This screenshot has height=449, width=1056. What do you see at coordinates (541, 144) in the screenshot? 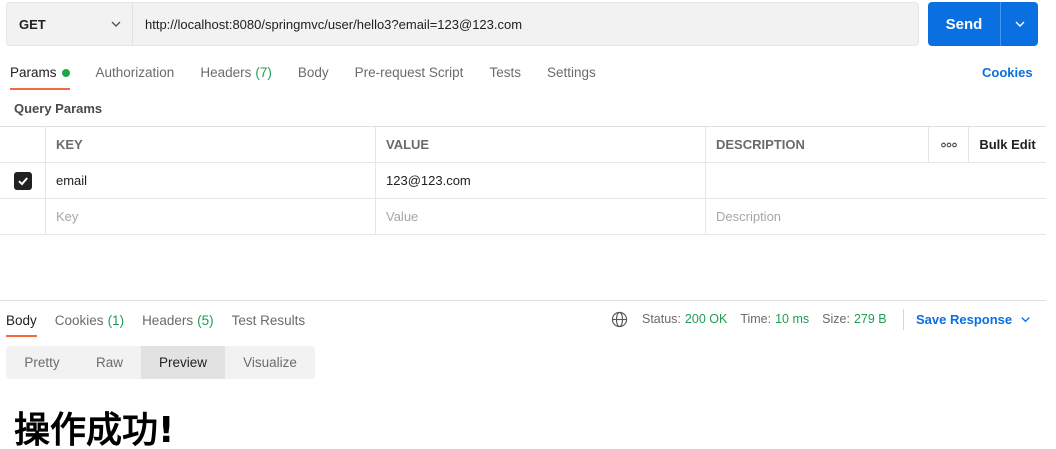
I see `column-header-value: VALUE` at bounding box center [541, 144].